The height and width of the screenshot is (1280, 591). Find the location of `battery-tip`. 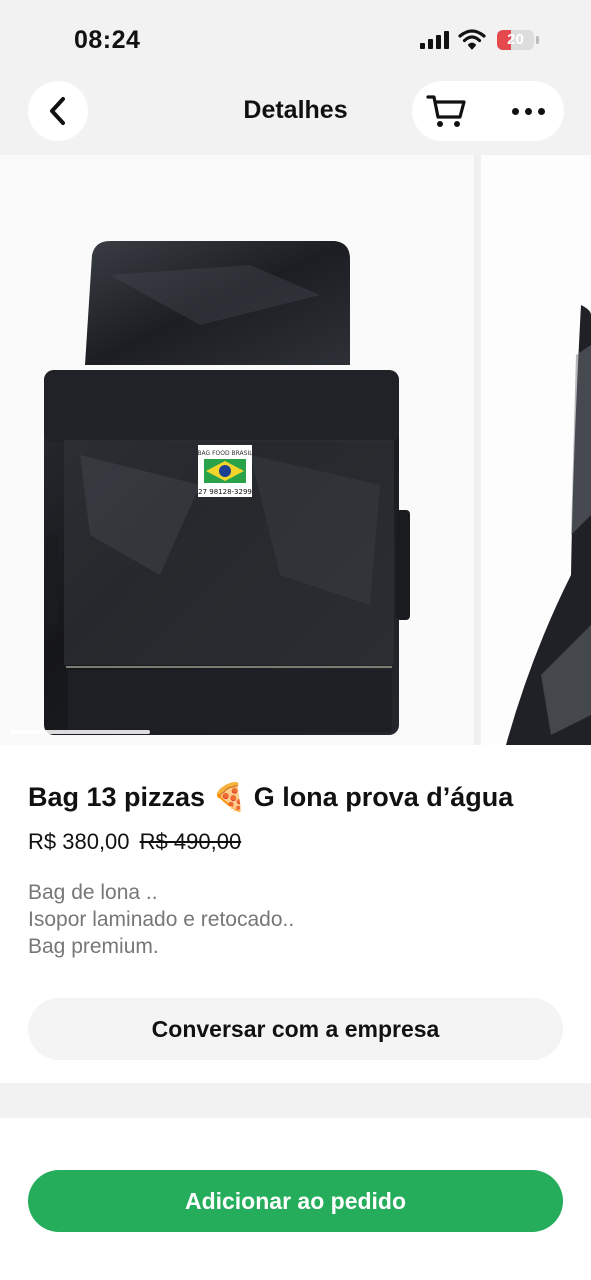

battery-tip is located at coordinates (537, 40).